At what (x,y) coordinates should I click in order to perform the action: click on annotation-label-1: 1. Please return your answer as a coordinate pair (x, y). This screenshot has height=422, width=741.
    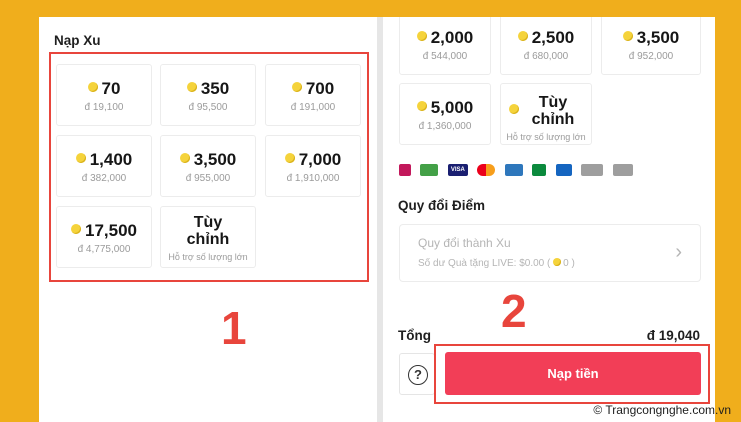
    Looking at the image, I should click on (234, 328).